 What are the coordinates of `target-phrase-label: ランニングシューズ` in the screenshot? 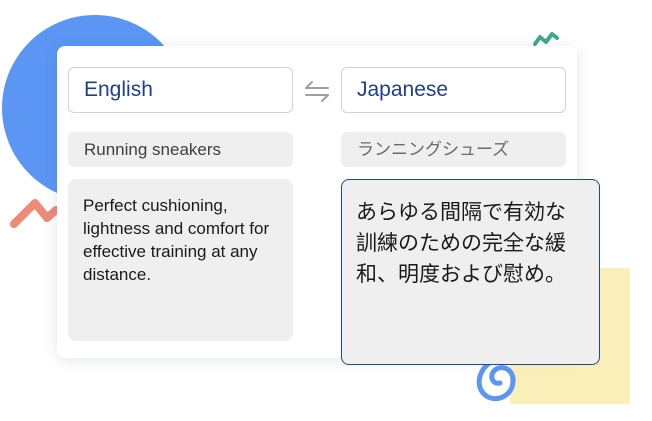 It's located at (453, 149).